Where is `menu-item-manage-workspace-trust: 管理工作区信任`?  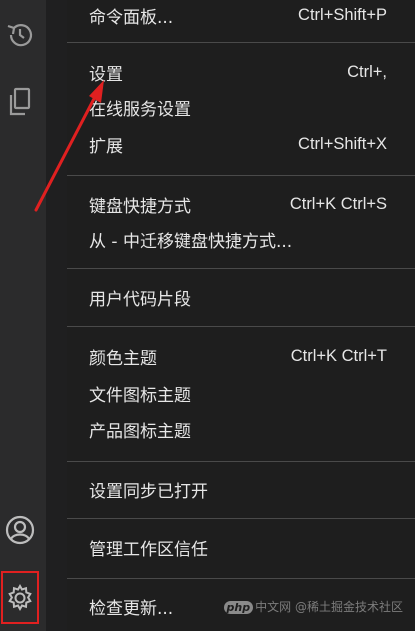 menu-item-manage-workspace-trust: 管理工作区信任 is located at coordinates (238, 547).